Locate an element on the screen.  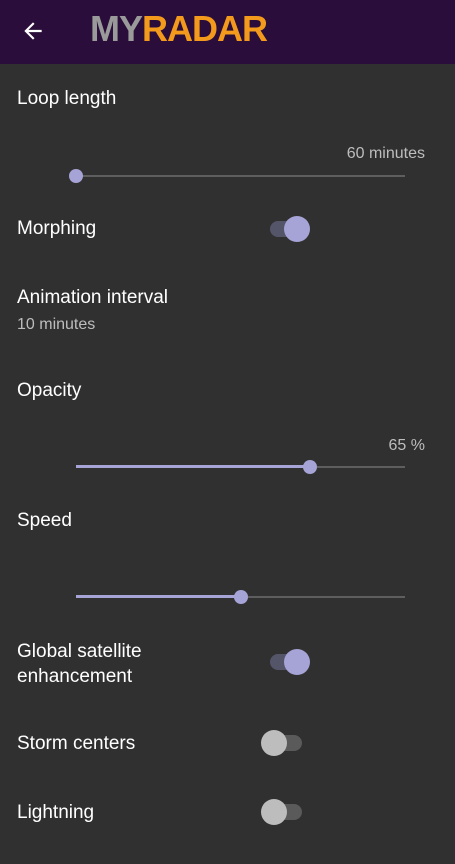
animation-interval-label: Animation interval is located at coordinates (92, 298).